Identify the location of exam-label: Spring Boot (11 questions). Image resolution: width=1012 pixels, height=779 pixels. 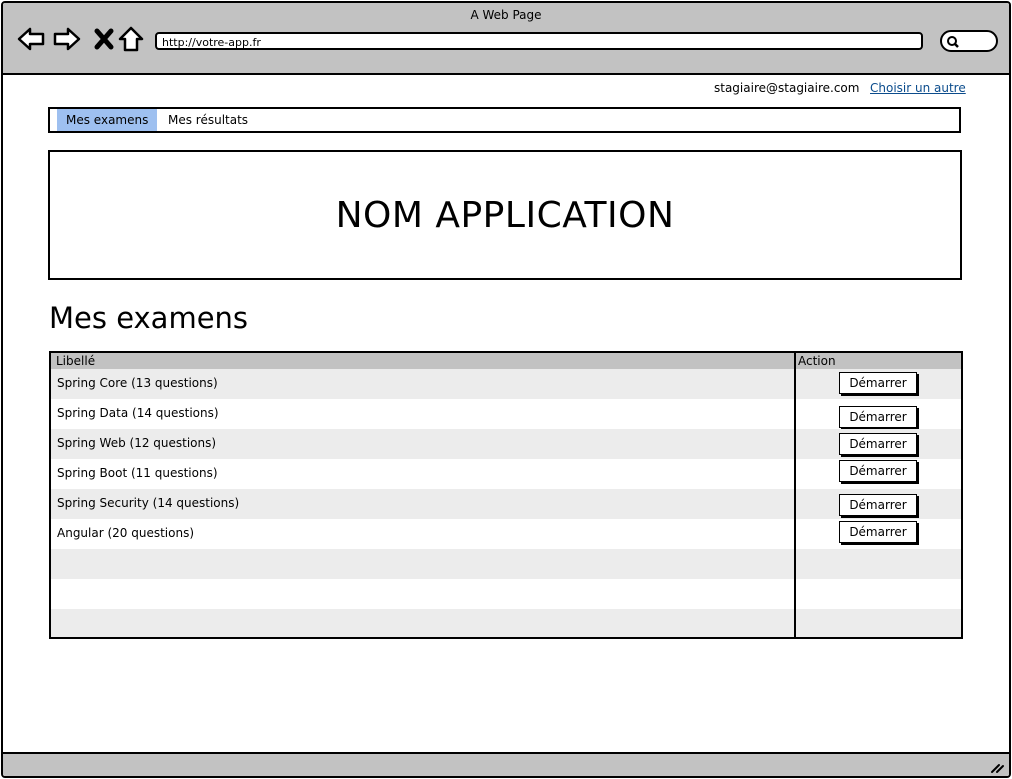
(137, 473).